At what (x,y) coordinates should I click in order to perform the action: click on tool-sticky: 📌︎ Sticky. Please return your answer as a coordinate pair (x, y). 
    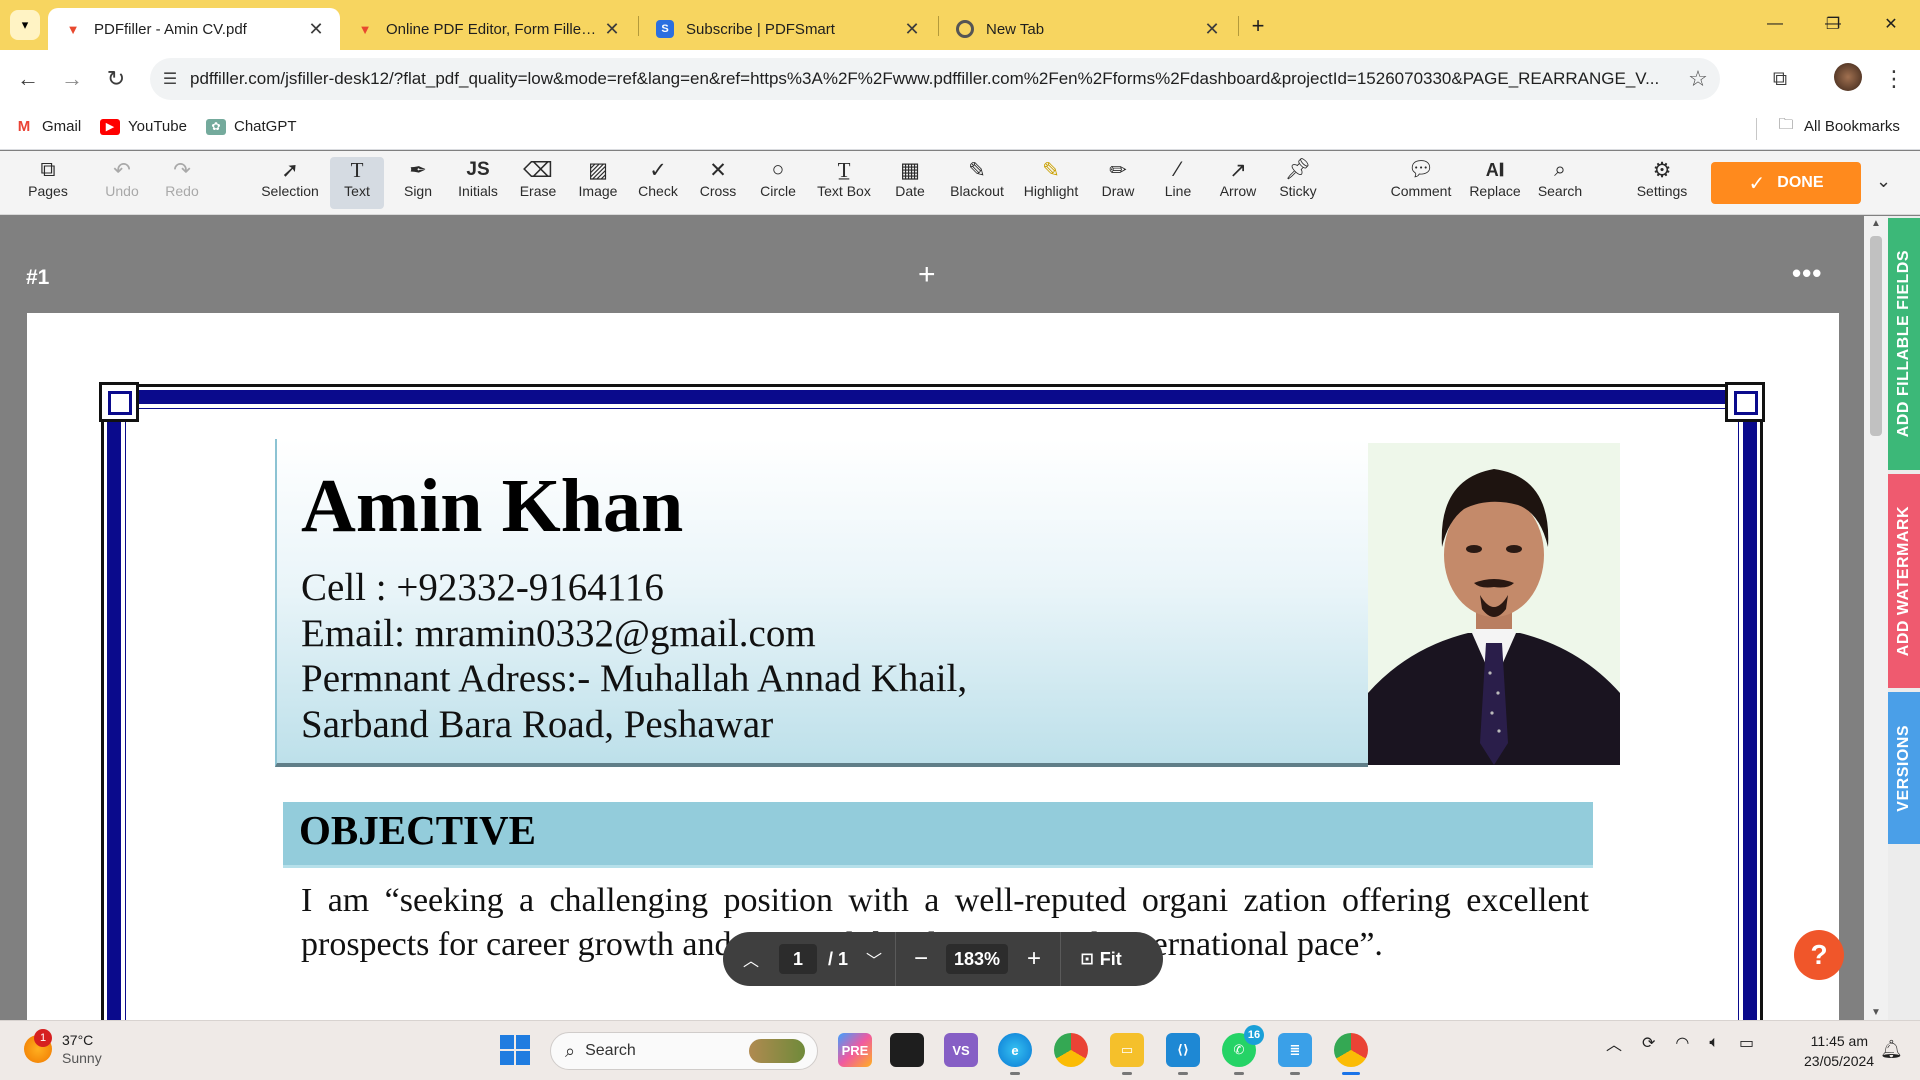
    Looking at the image, I should click on (1298, 183).